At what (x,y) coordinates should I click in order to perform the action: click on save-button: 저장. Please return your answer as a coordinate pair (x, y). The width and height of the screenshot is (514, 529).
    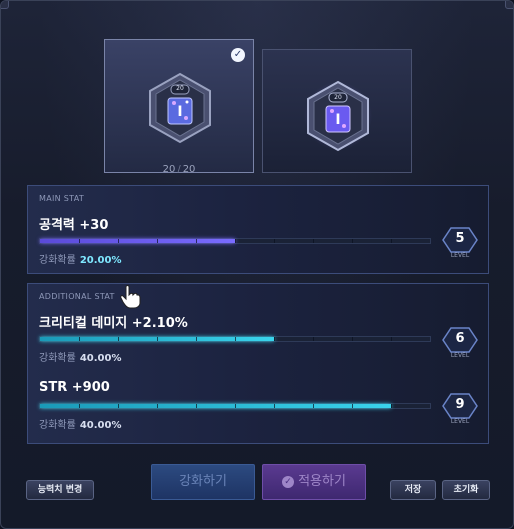
    Looking at the image, I should click on (413, 490).